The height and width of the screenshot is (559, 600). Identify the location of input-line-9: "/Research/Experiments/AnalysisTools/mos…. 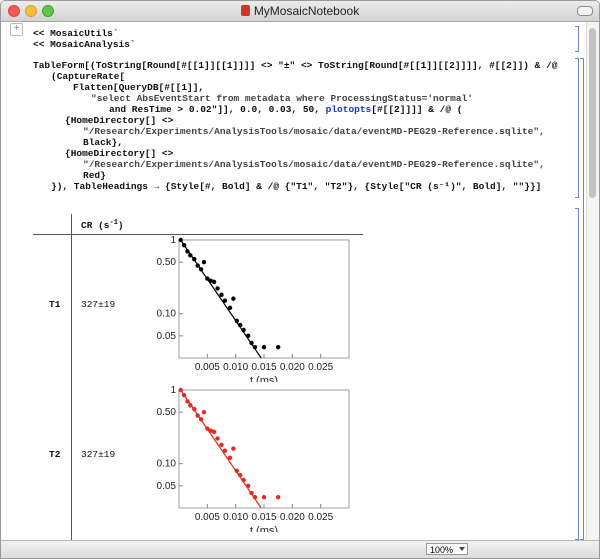
(314, 131).